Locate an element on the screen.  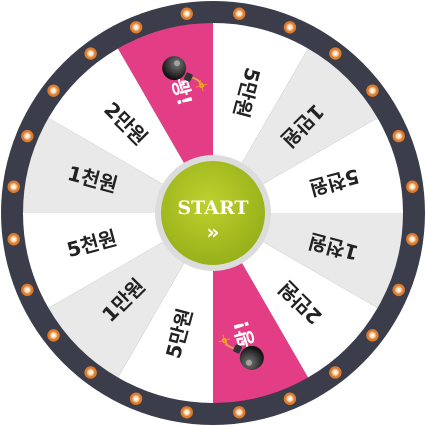
double-chevron-right-icon: » is located at coordinates (213, 232).